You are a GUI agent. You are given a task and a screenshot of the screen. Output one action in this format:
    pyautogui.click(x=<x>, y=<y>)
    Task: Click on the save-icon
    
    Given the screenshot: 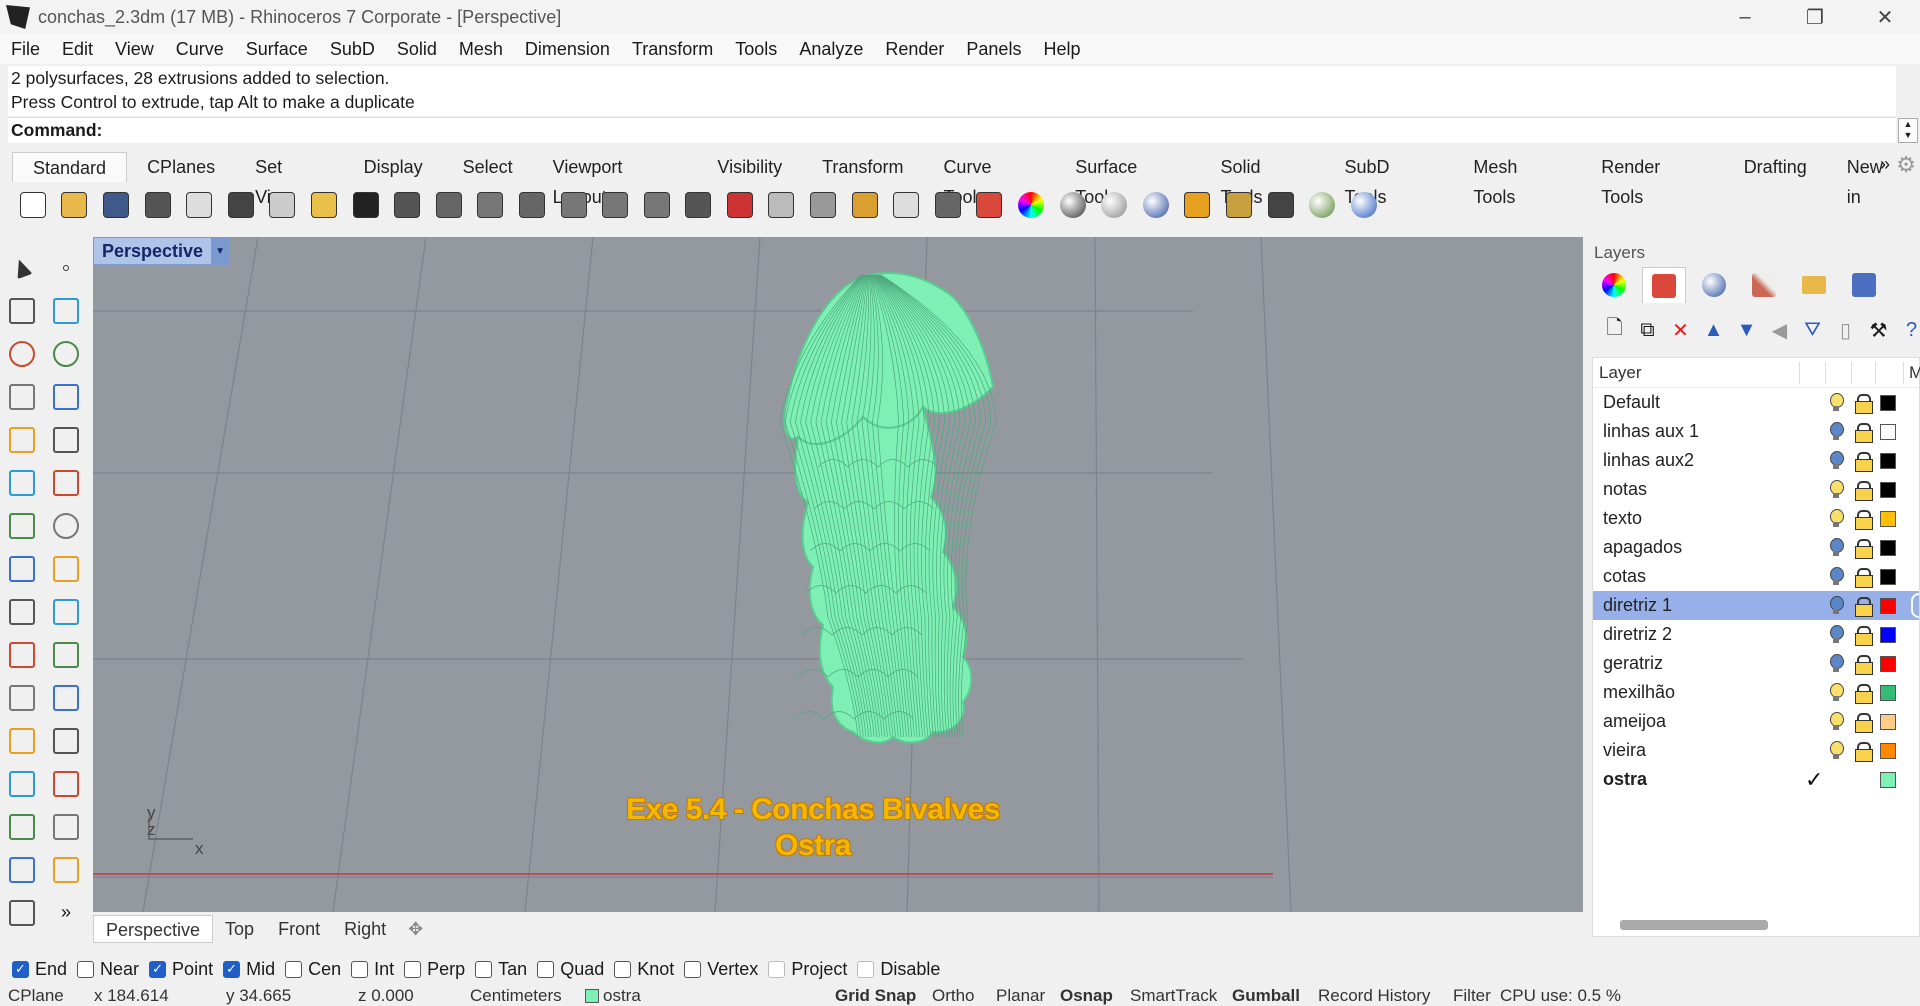 What is the action you would take?
    pyautogui.click(x=116, y=205)
    